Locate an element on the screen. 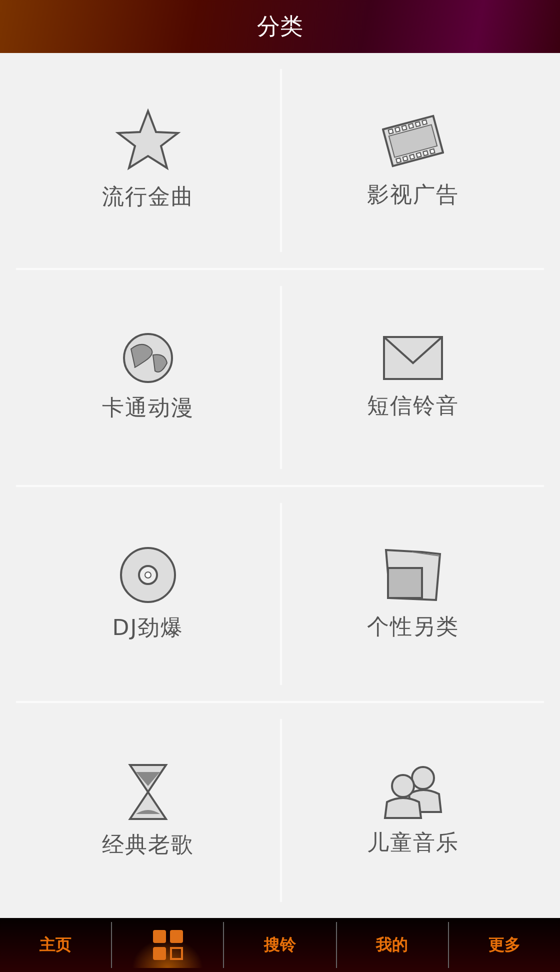 The width and height of the screenshot is (560, 972). category-tile: 影视广告 is located at coordinates (412, 160).